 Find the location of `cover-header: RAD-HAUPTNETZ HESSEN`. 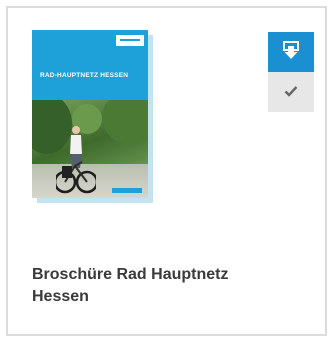

cover-header: RAD-HAUPTNETZ HESSEN is located at coordinates (90, 65).